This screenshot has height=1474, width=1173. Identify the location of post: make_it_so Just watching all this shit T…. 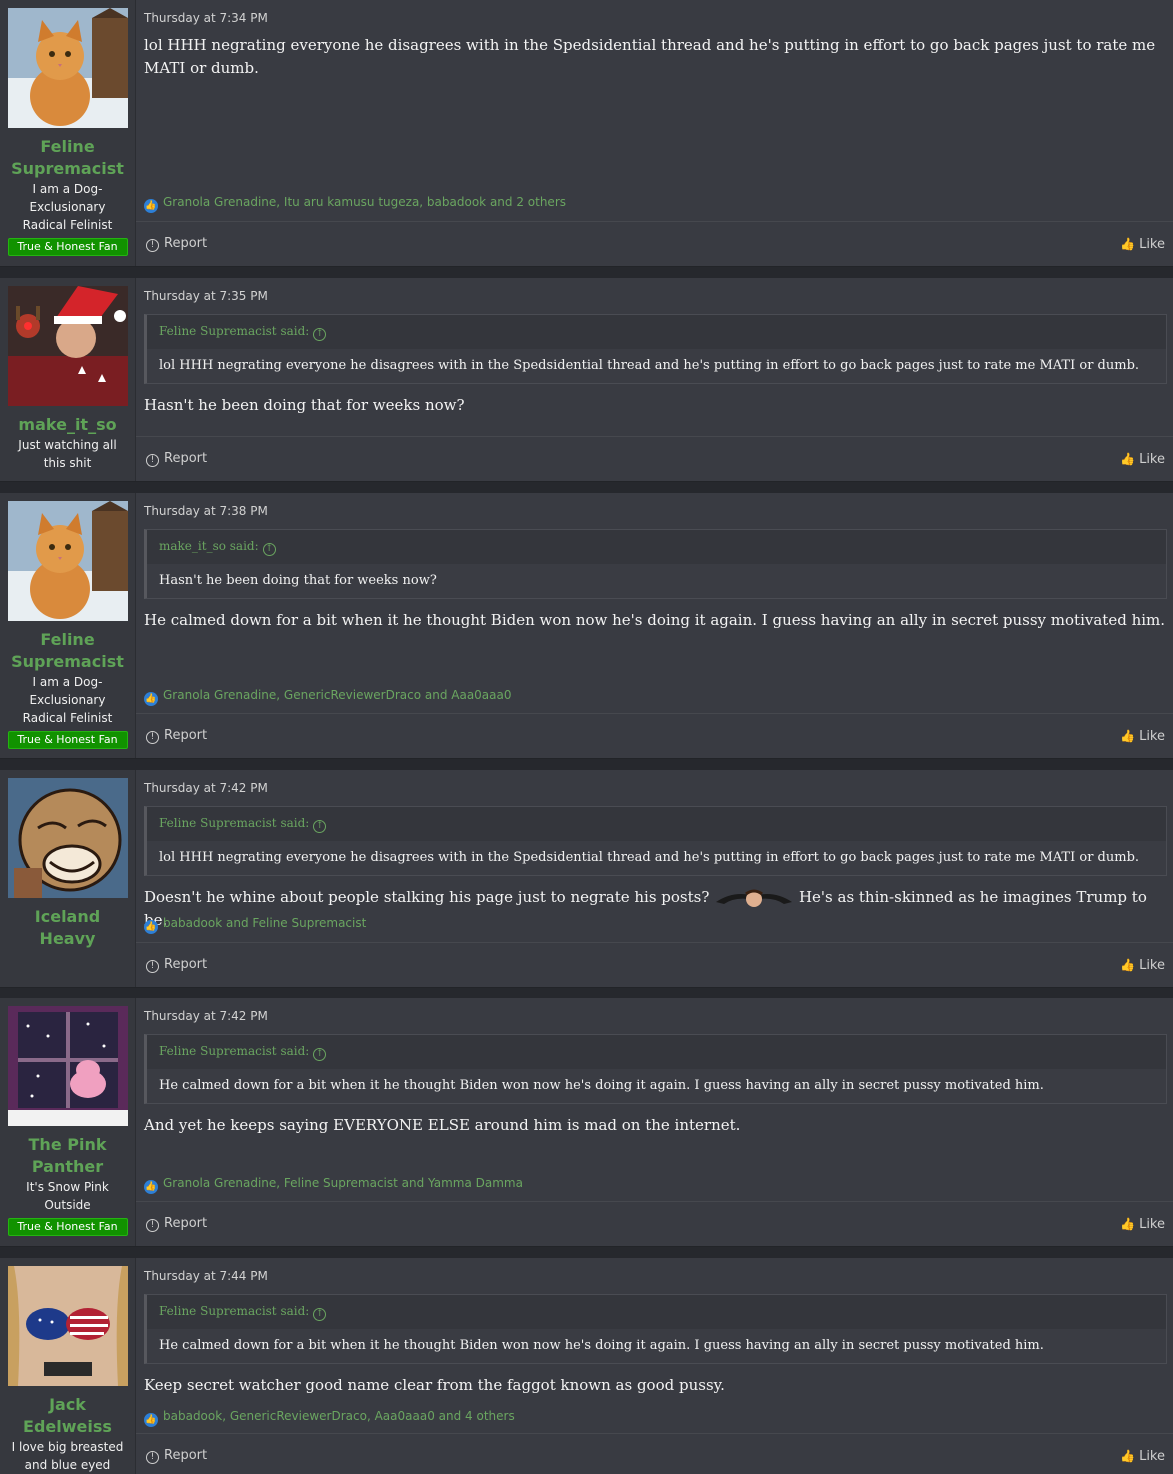
(586, 380).